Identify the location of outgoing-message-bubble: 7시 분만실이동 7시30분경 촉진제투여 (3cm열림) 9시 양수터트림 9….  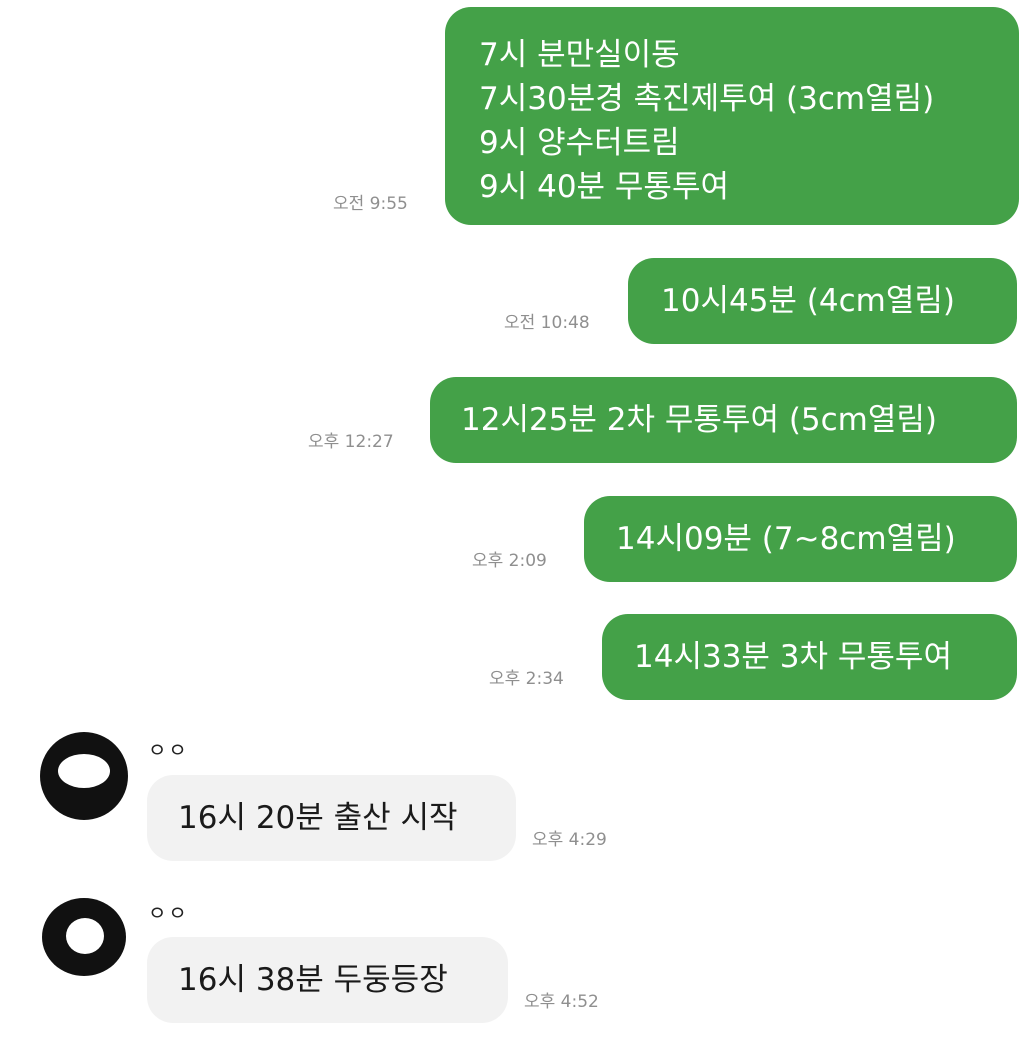
(732, 116).